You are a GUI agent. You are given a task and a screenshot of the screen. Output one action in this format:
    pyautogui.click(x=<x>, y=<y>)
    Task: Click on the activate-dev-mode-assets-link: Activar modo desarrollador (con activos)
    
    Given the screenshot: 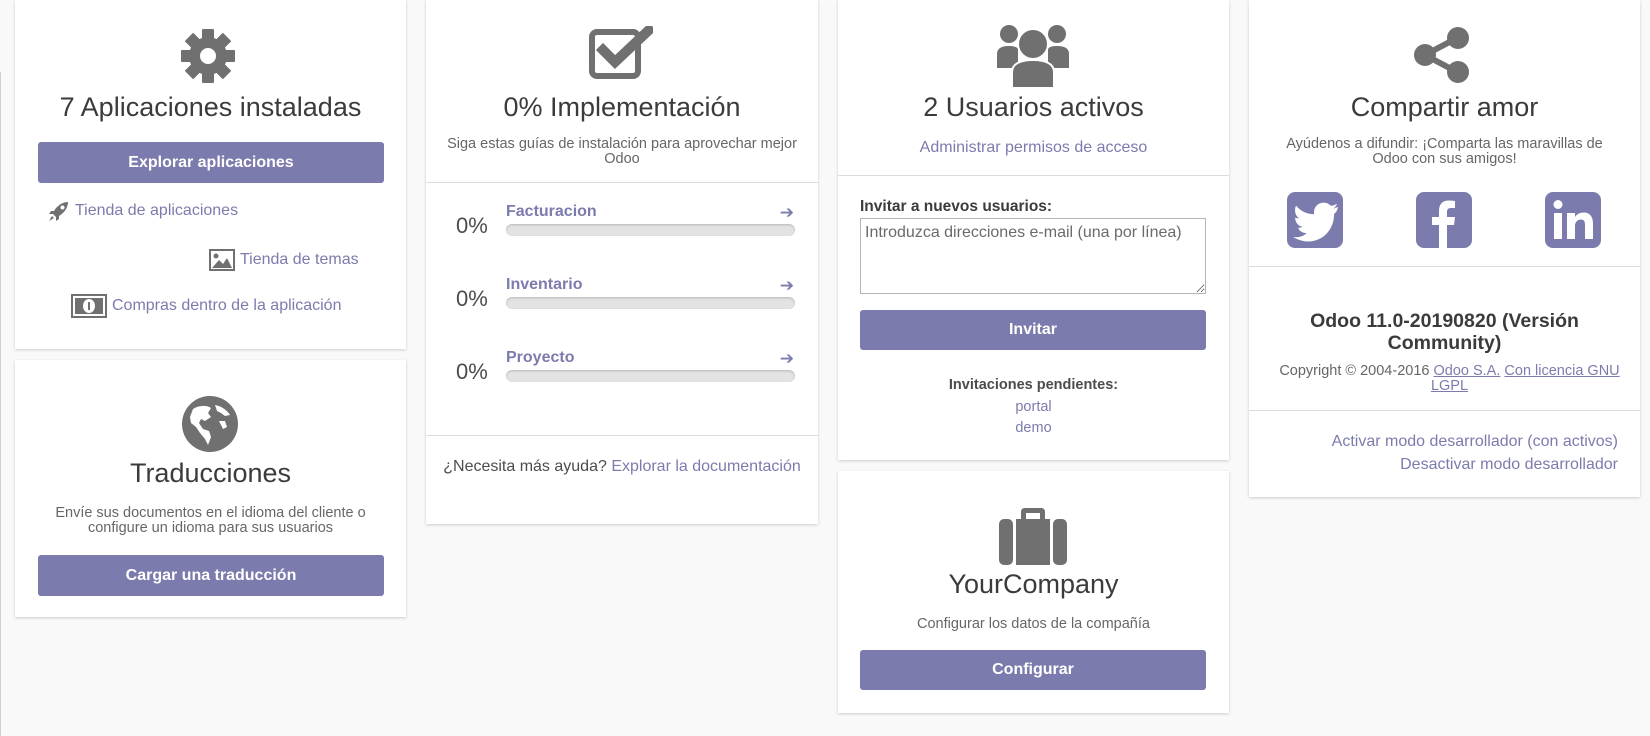 What is the action you would take?
    pyautogui.click(x=1475, y=442)
    